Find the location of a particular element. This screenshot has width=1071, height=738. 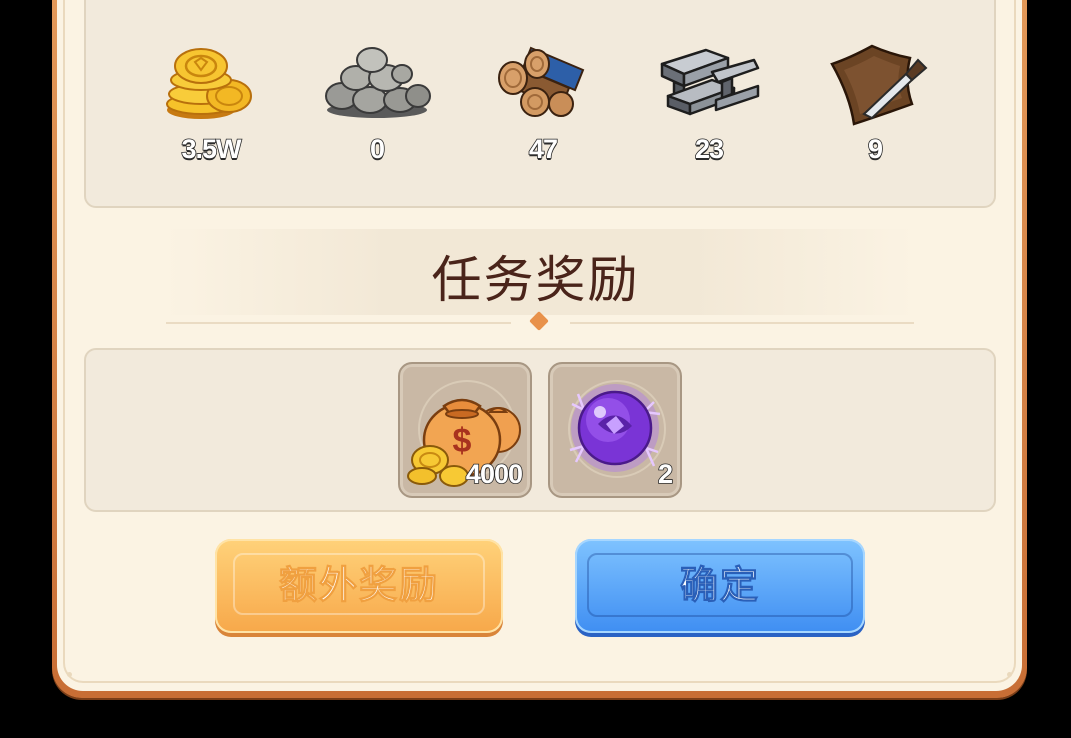

extra-reward-button-label: 额外奖励 is located at coordinates (358, 585).